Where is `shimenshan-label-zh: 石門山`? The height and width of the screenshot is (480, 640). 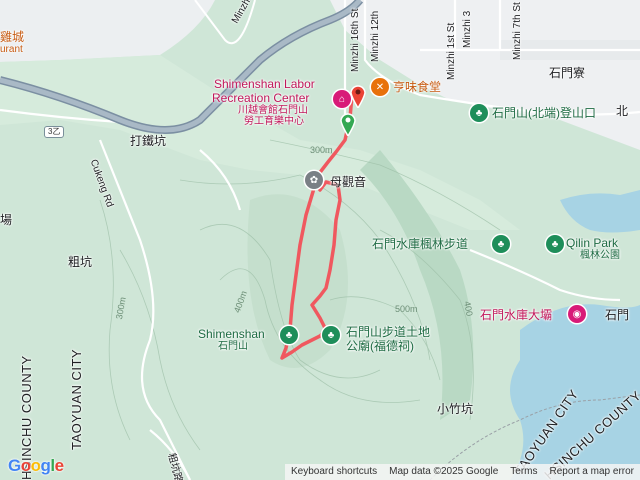
shimenshan-label-zh: 石門山 is located at coordinates (233, 347).